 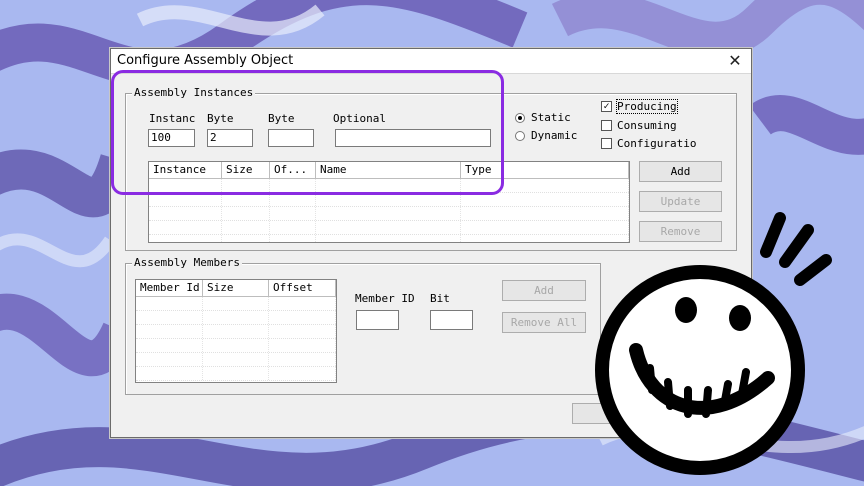 I want to click on members-list: Member Id Size Offset, so click(x=236, y=331).